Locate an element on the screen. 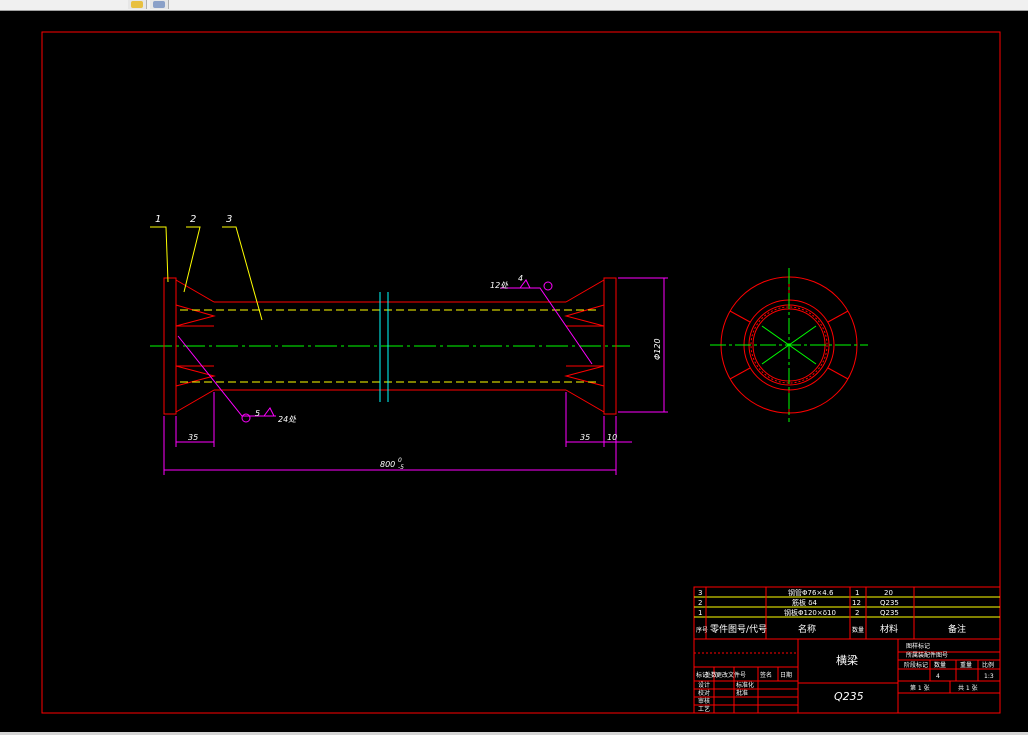  rev-header-doc: 更改文件号 is located at coordinates (731, 675).